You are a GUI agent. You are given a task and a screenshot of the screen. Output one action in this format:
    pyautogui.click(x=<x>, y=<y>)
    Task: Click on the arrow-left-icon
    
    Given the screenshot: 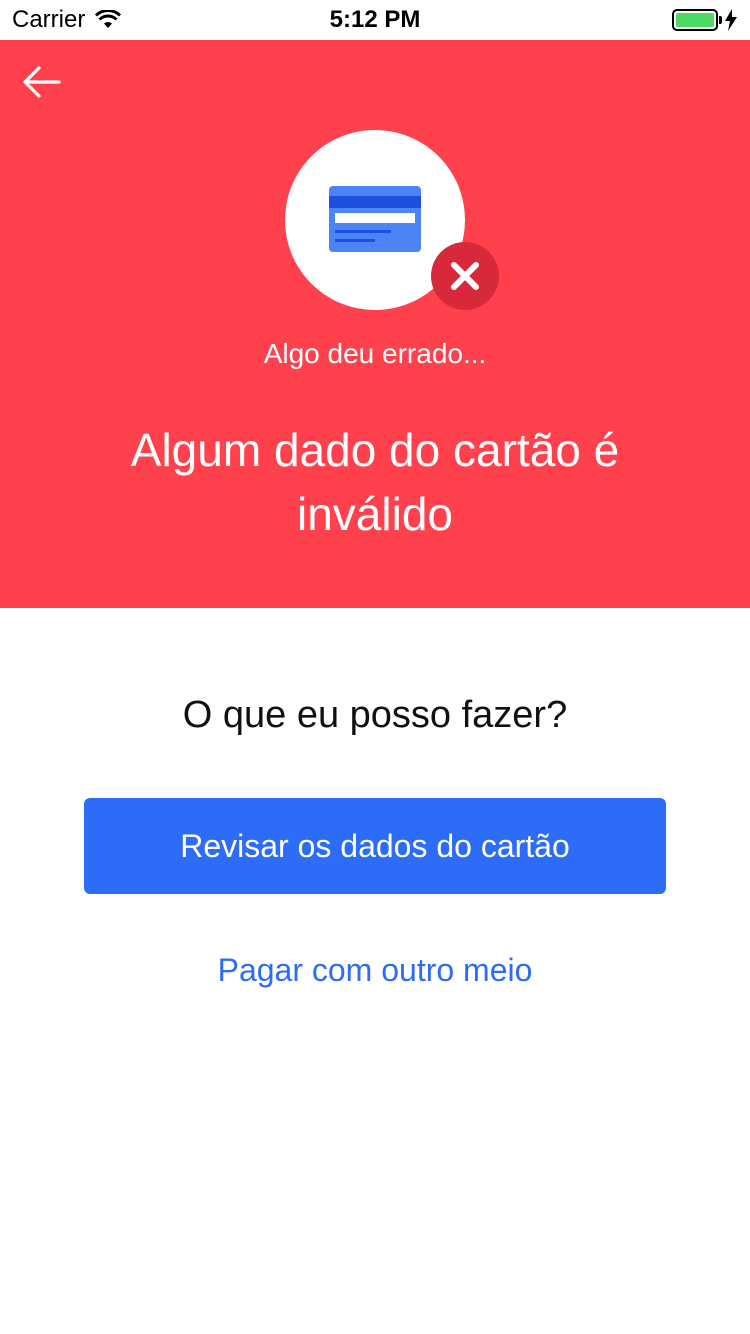 What is the action you would take?
    pyautogui.click(x=42, y=82)
    